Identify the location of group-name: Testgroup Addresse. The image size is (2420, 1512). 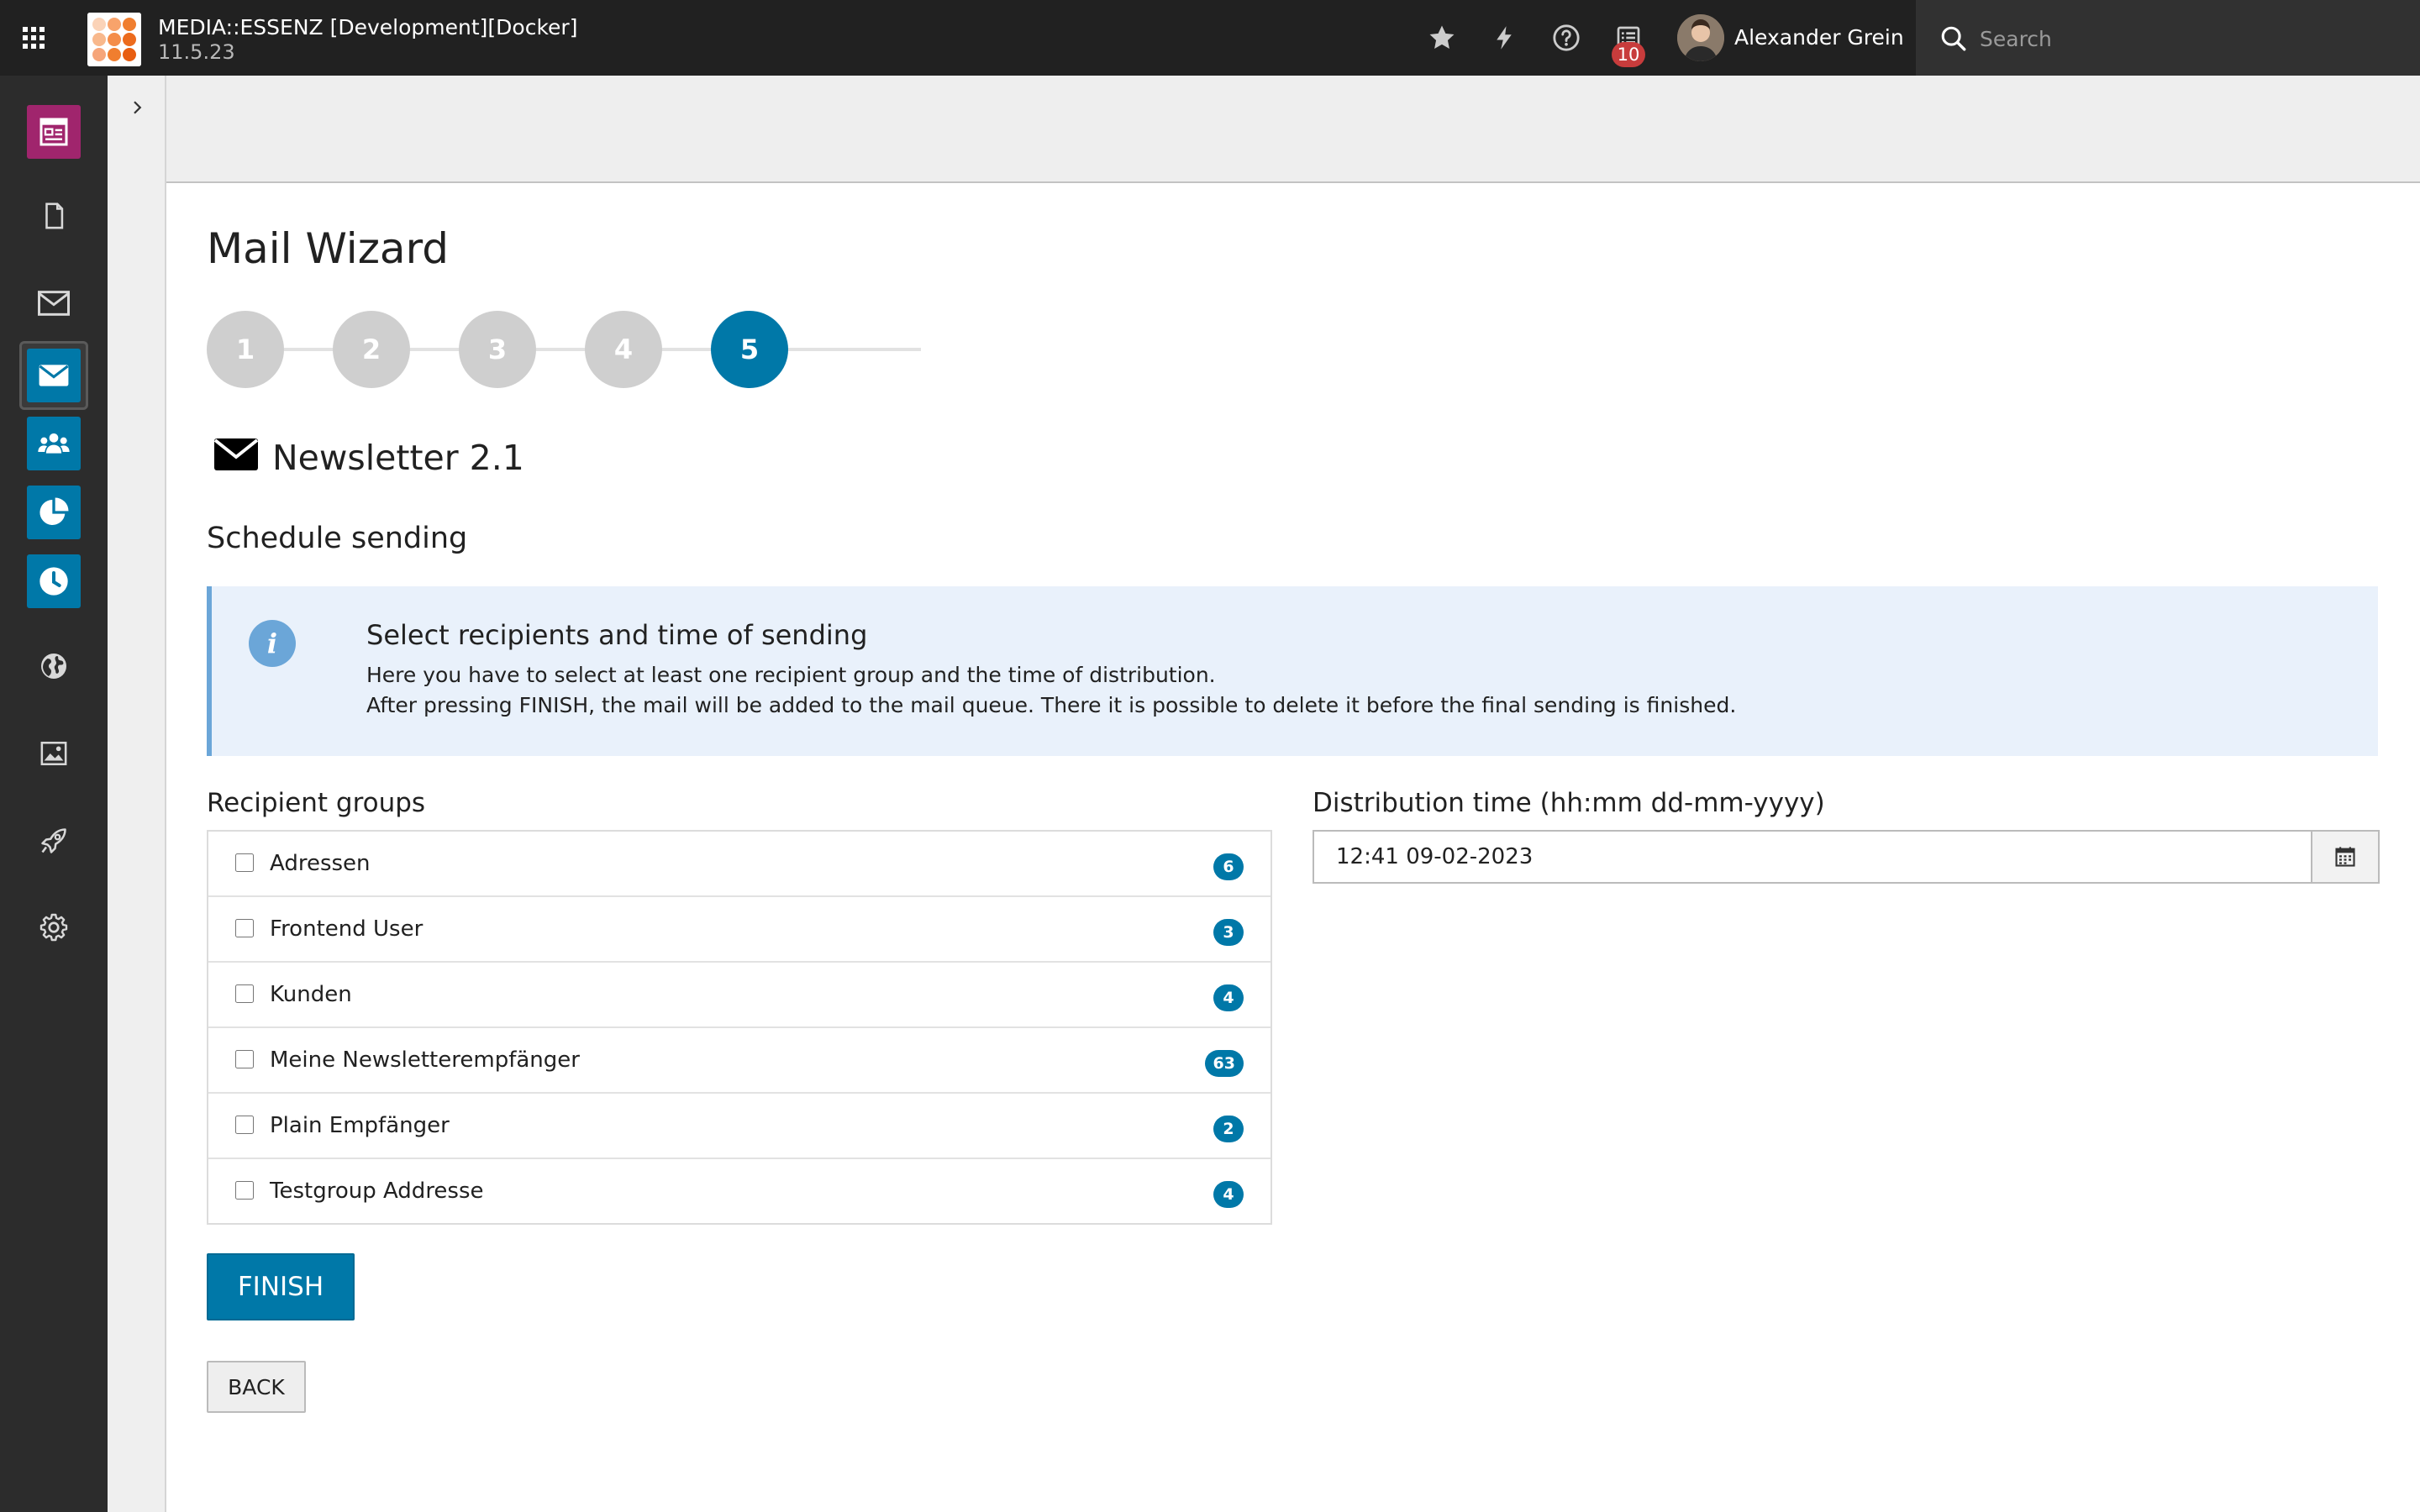
(377, 1191).